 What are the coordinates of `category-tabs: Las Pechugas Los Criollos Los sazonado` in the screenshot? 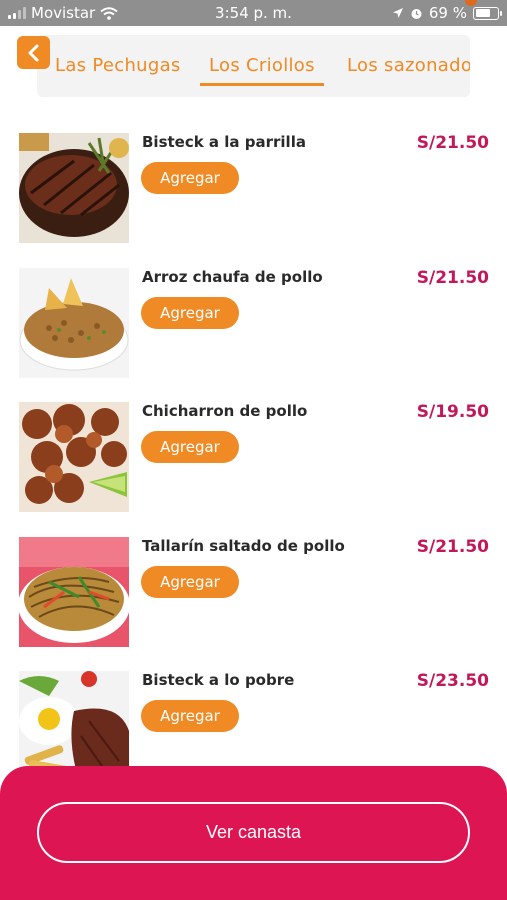 It's located at (253, 66).